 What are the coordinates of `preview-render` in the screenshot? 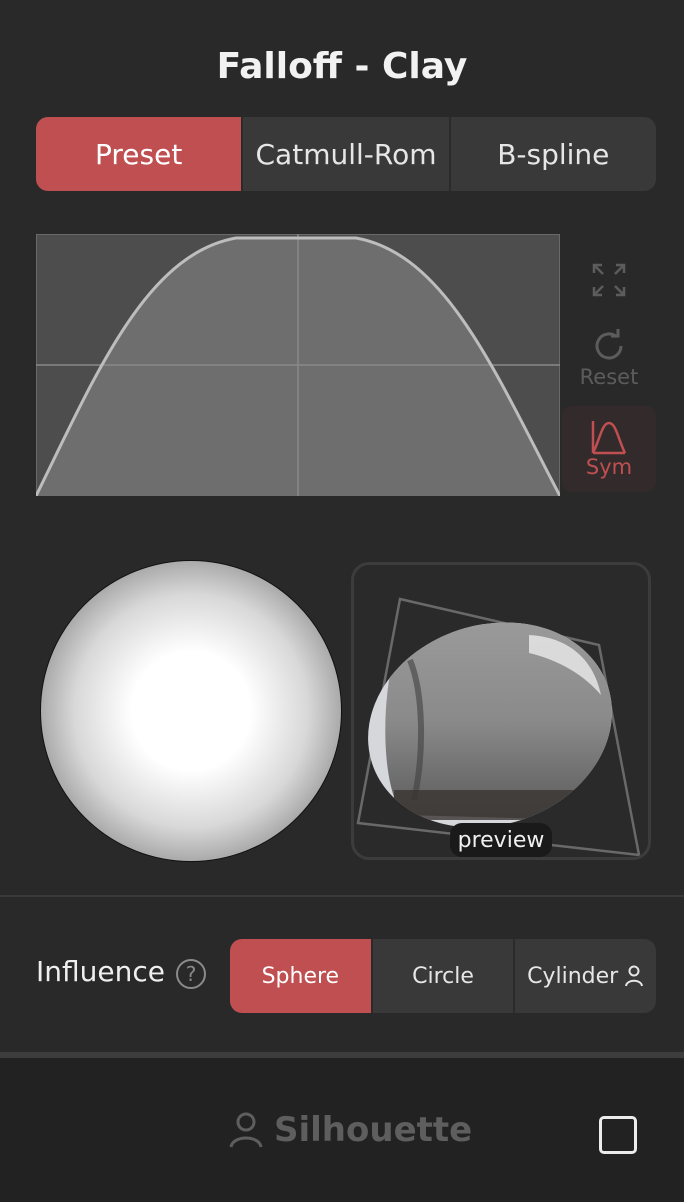 It's located at (497, 727).